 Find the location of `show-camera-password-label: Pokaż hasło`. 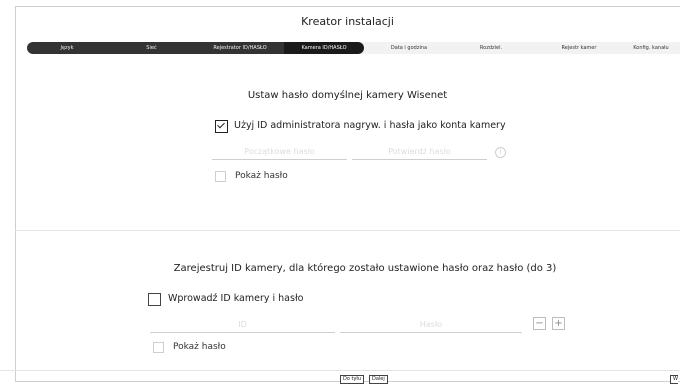

show-camera-password-label: Pokaż hasło is located at coordinates (199, 347).